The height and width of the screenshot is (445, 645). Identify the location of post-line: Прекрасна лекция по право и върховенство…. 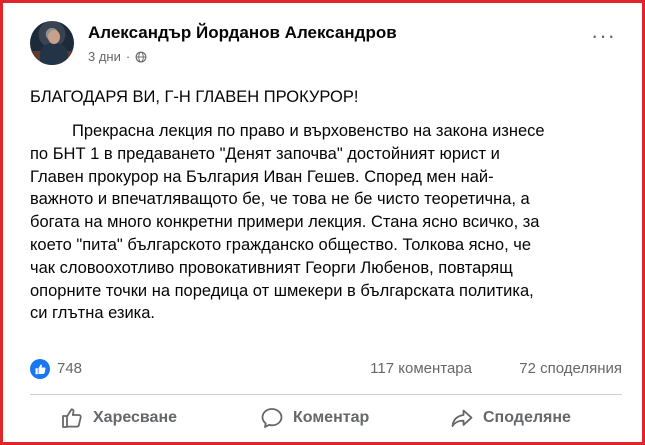
(308, 131).